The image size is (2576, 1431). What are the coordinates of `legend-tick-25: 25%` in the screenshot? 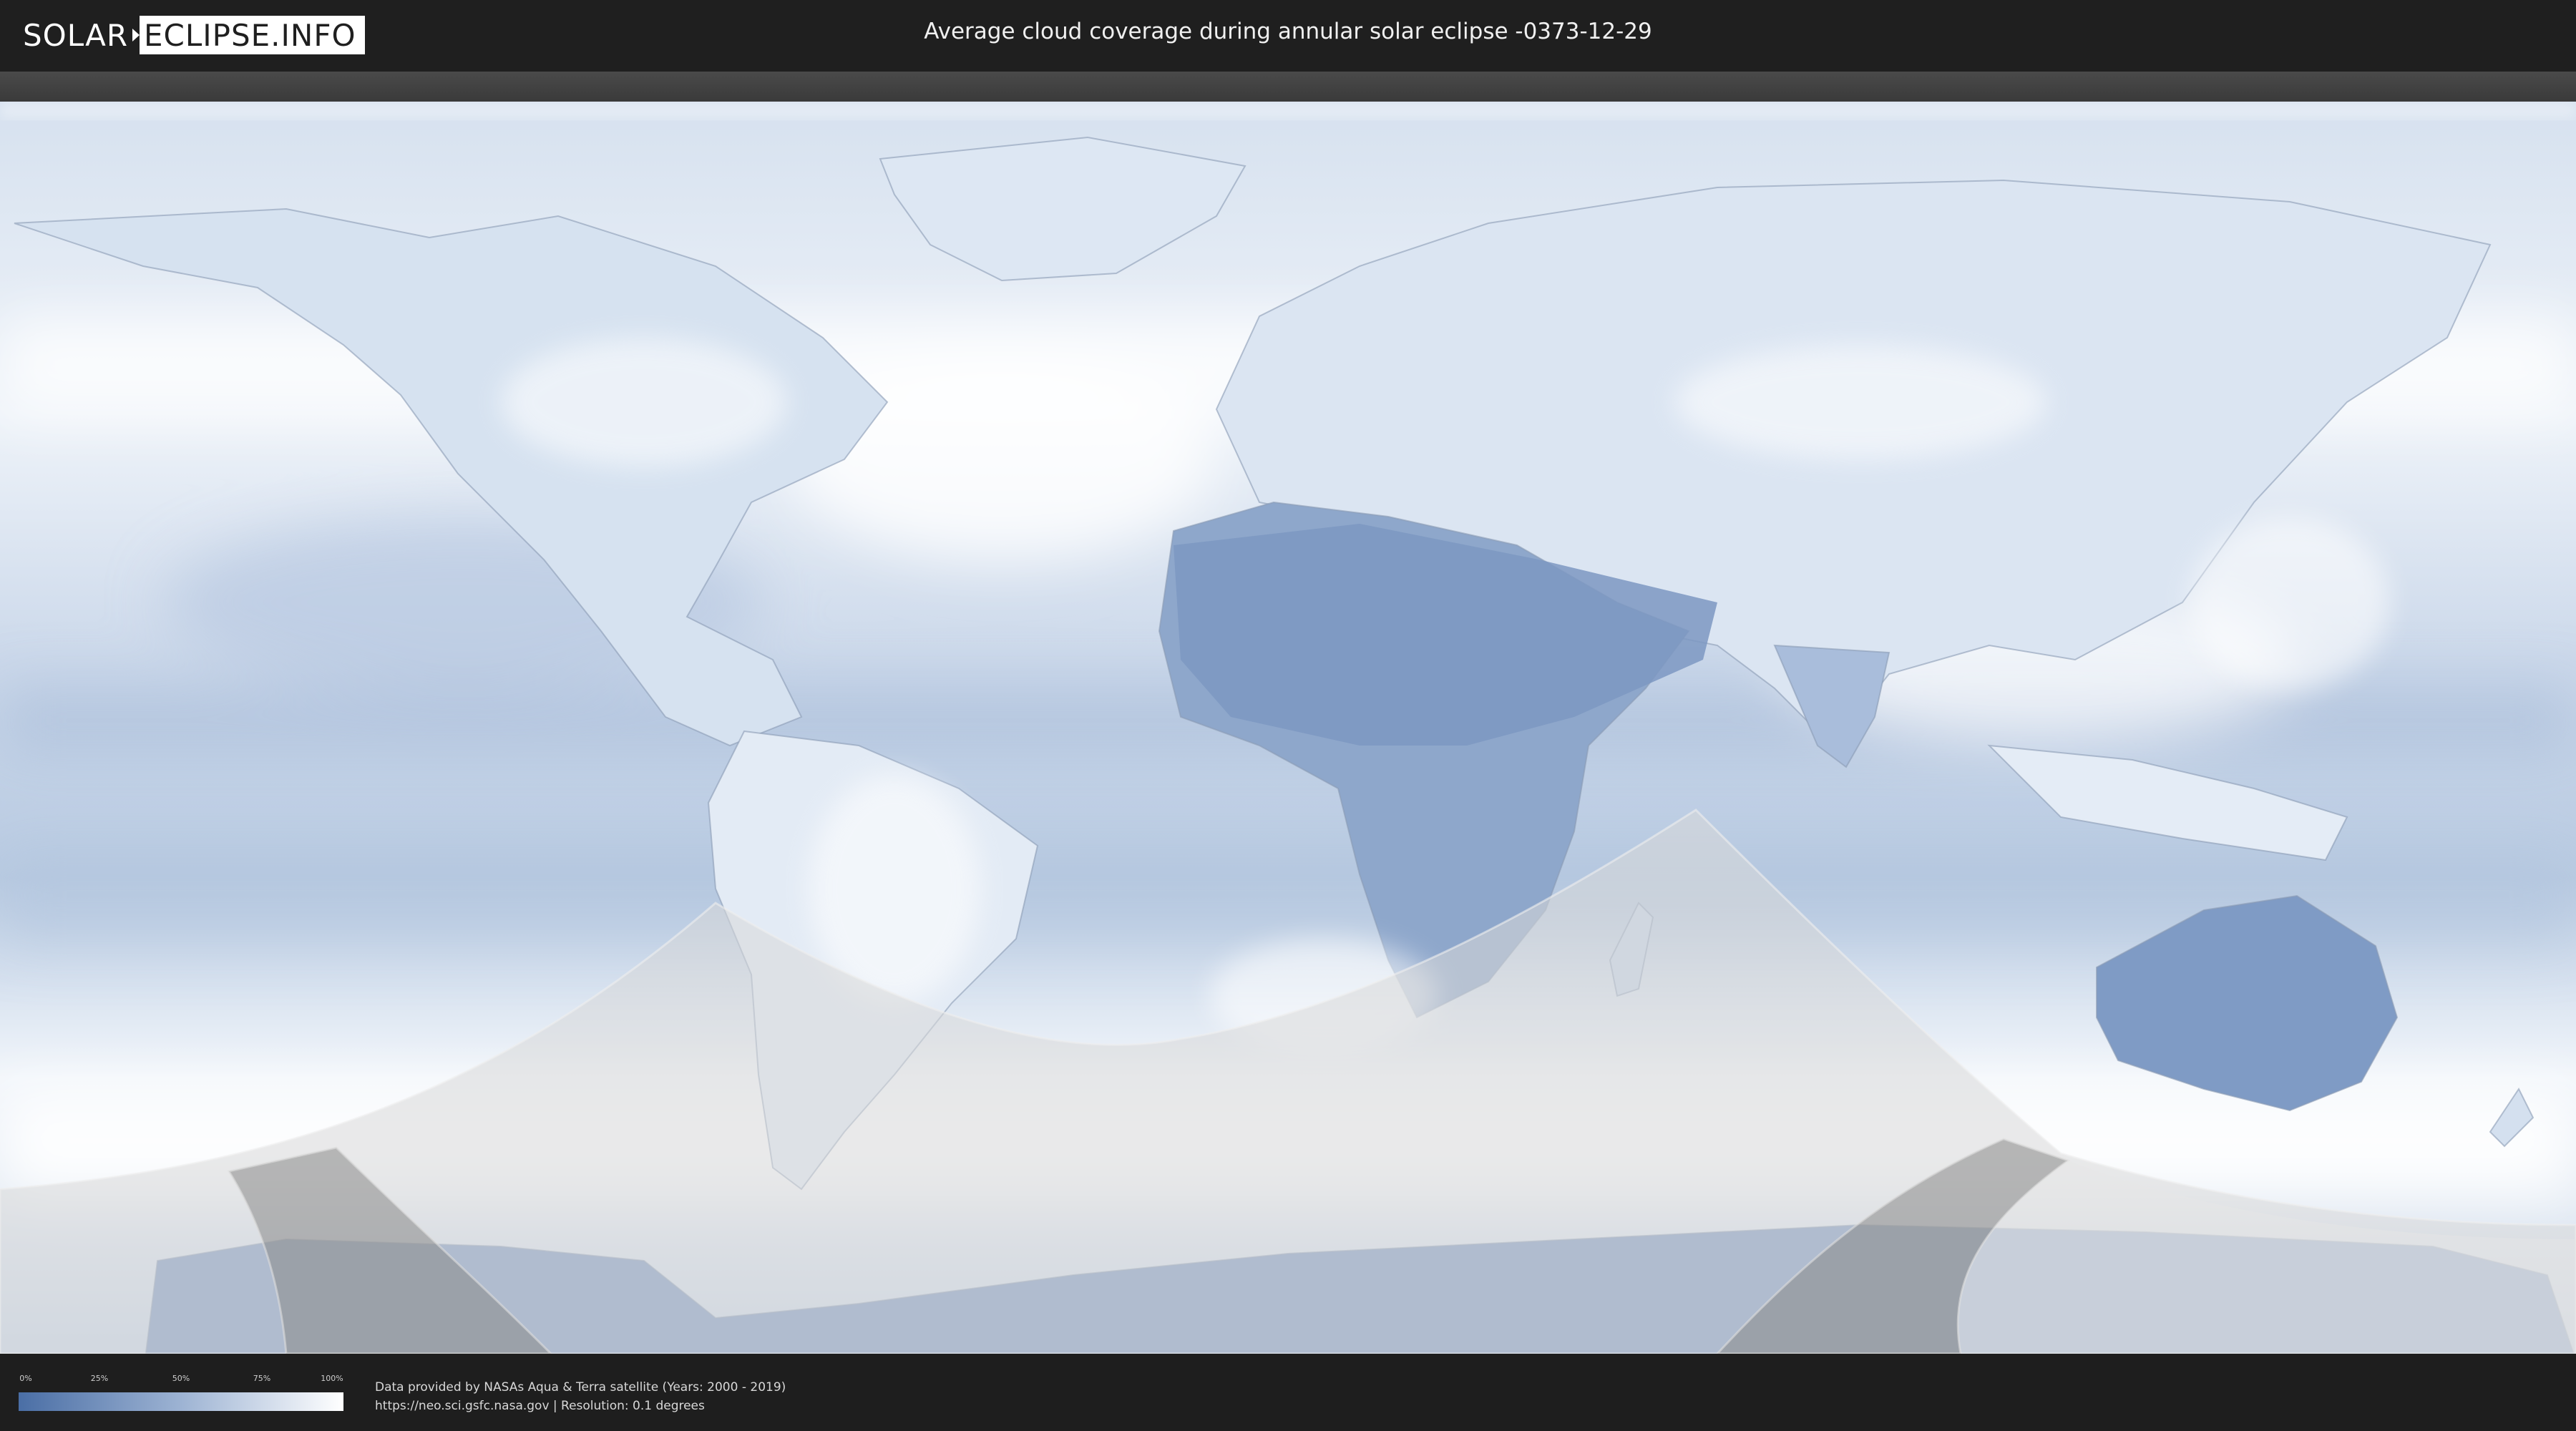 It's located at (100, 1378).